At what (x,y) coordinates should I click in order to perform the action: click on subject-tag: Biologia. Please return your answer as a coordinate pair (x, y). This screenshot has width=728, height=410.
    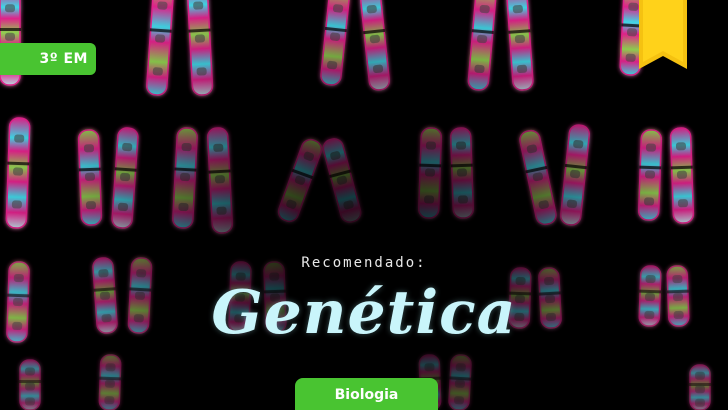
    Looking at the image, I should click on (366, 394).